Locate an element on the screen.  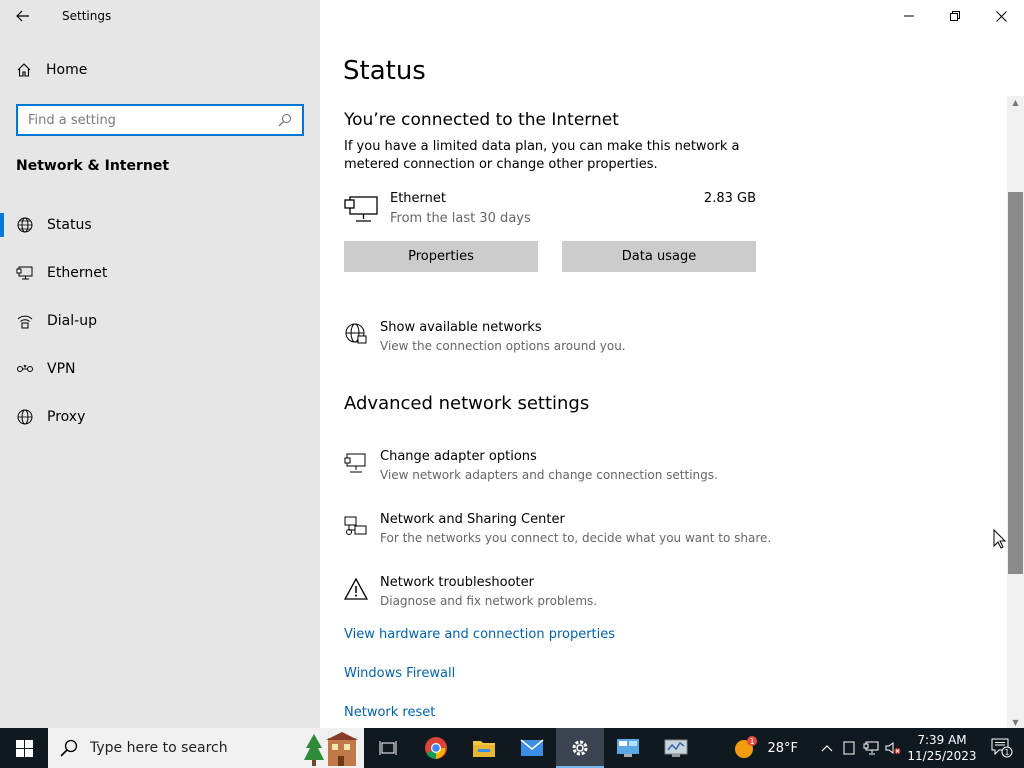
notification-icon: 1 is located at coordinates (1002, 748).